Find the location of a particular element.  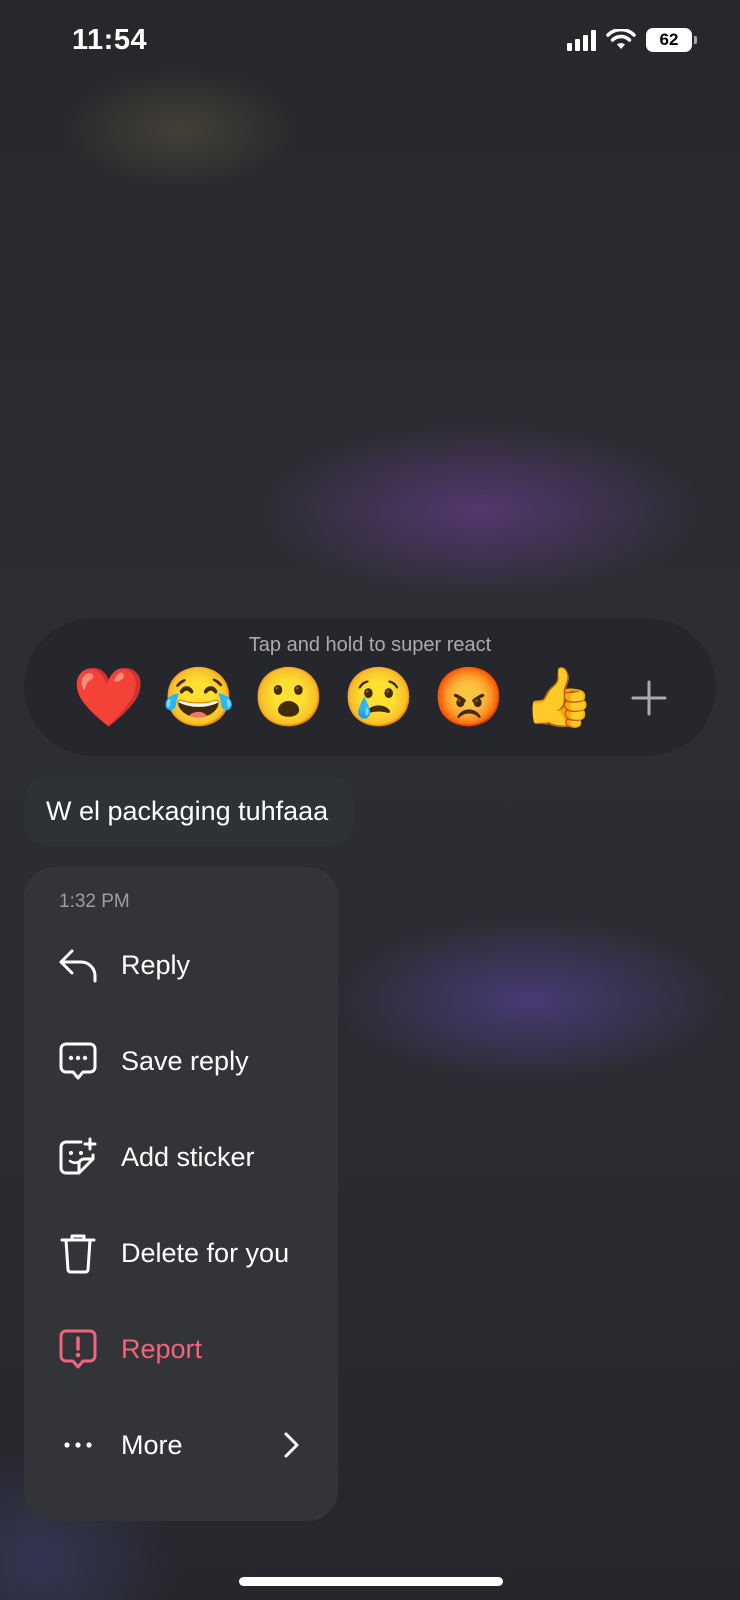

message-timestamp: 1:32 PM is located at coordinates (94, 901).